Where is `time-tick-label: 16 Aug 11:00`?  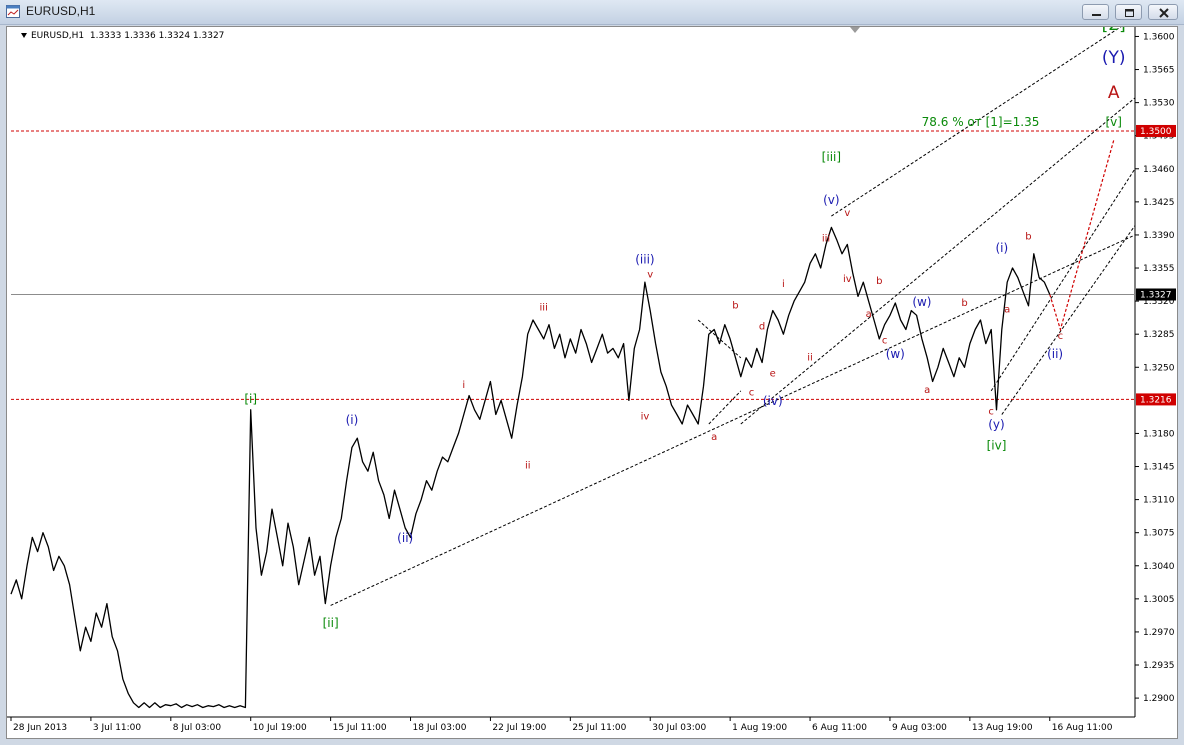
time-tick-label: 16 Aug 11:00 is located at coordinates (1082, 728).